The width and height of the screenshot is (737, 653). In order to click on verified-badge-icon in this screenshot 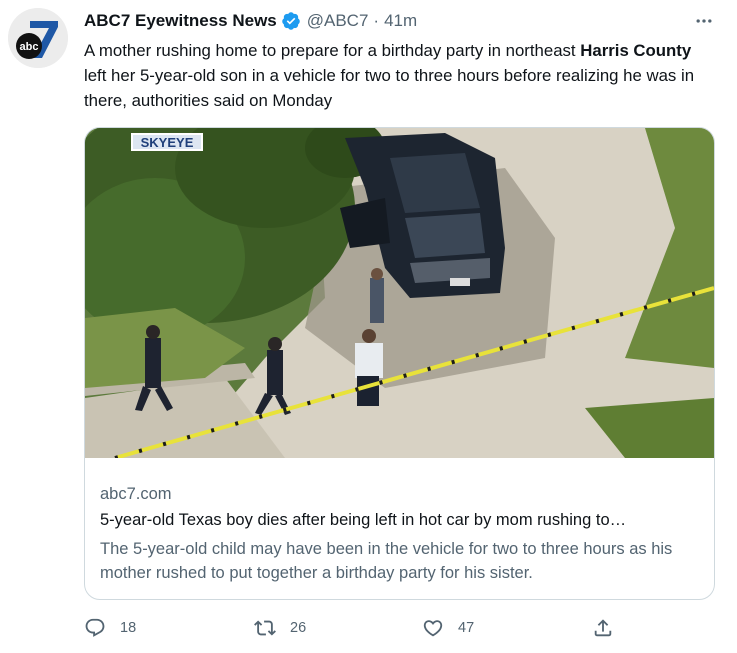, I will do `click(291, 21)`.